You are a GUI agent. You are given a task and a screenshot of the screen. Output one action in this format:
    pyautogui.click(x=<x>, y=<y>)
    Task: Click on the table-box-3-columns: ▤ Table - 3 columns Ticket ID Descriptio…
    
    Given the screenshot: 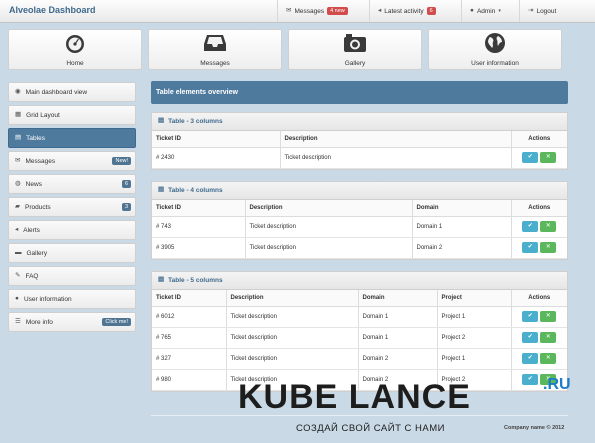 What is the action you would take?
    pyautogui.click(x=359, y=141)
    